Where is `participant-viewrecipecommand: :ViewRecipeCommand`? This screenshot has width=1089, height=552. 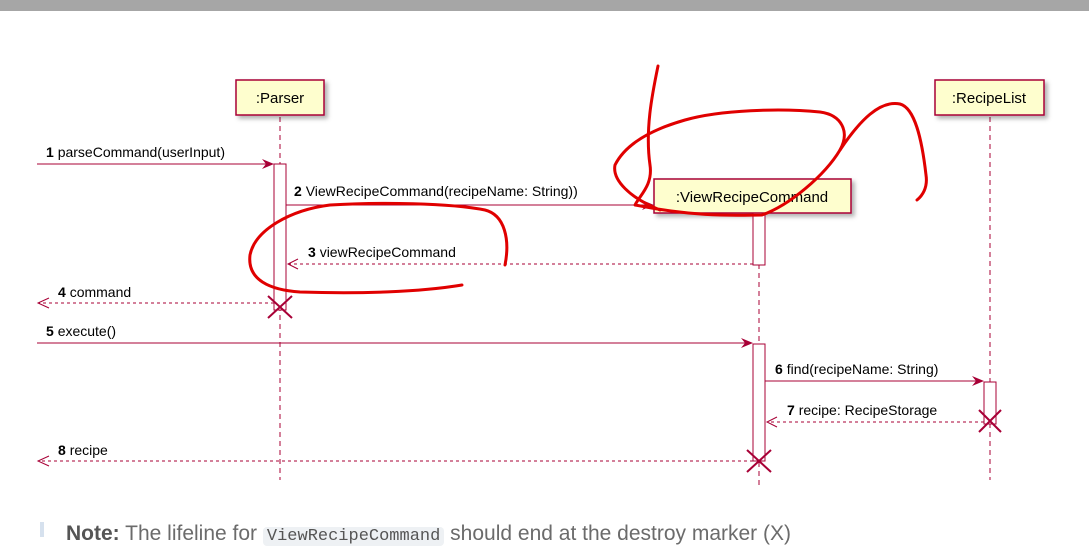
participant-viewrecipecommand: :ViewRecipeCommand is located at coordinates (752, 196).